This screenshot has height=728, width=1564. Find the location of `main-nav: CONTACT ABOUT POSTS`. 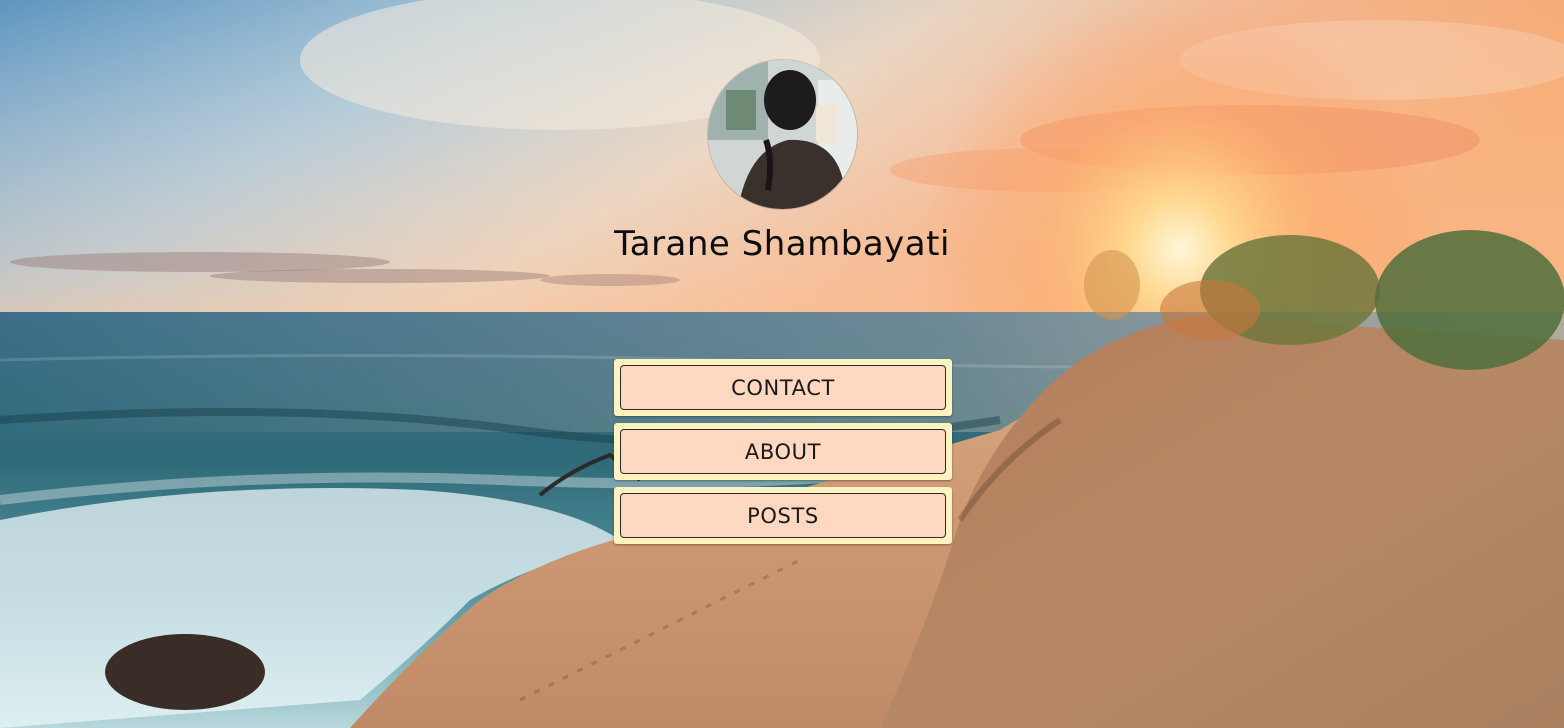

main-nav: CONTACT ABOUT POSTS is located at coordinates (783, 455).